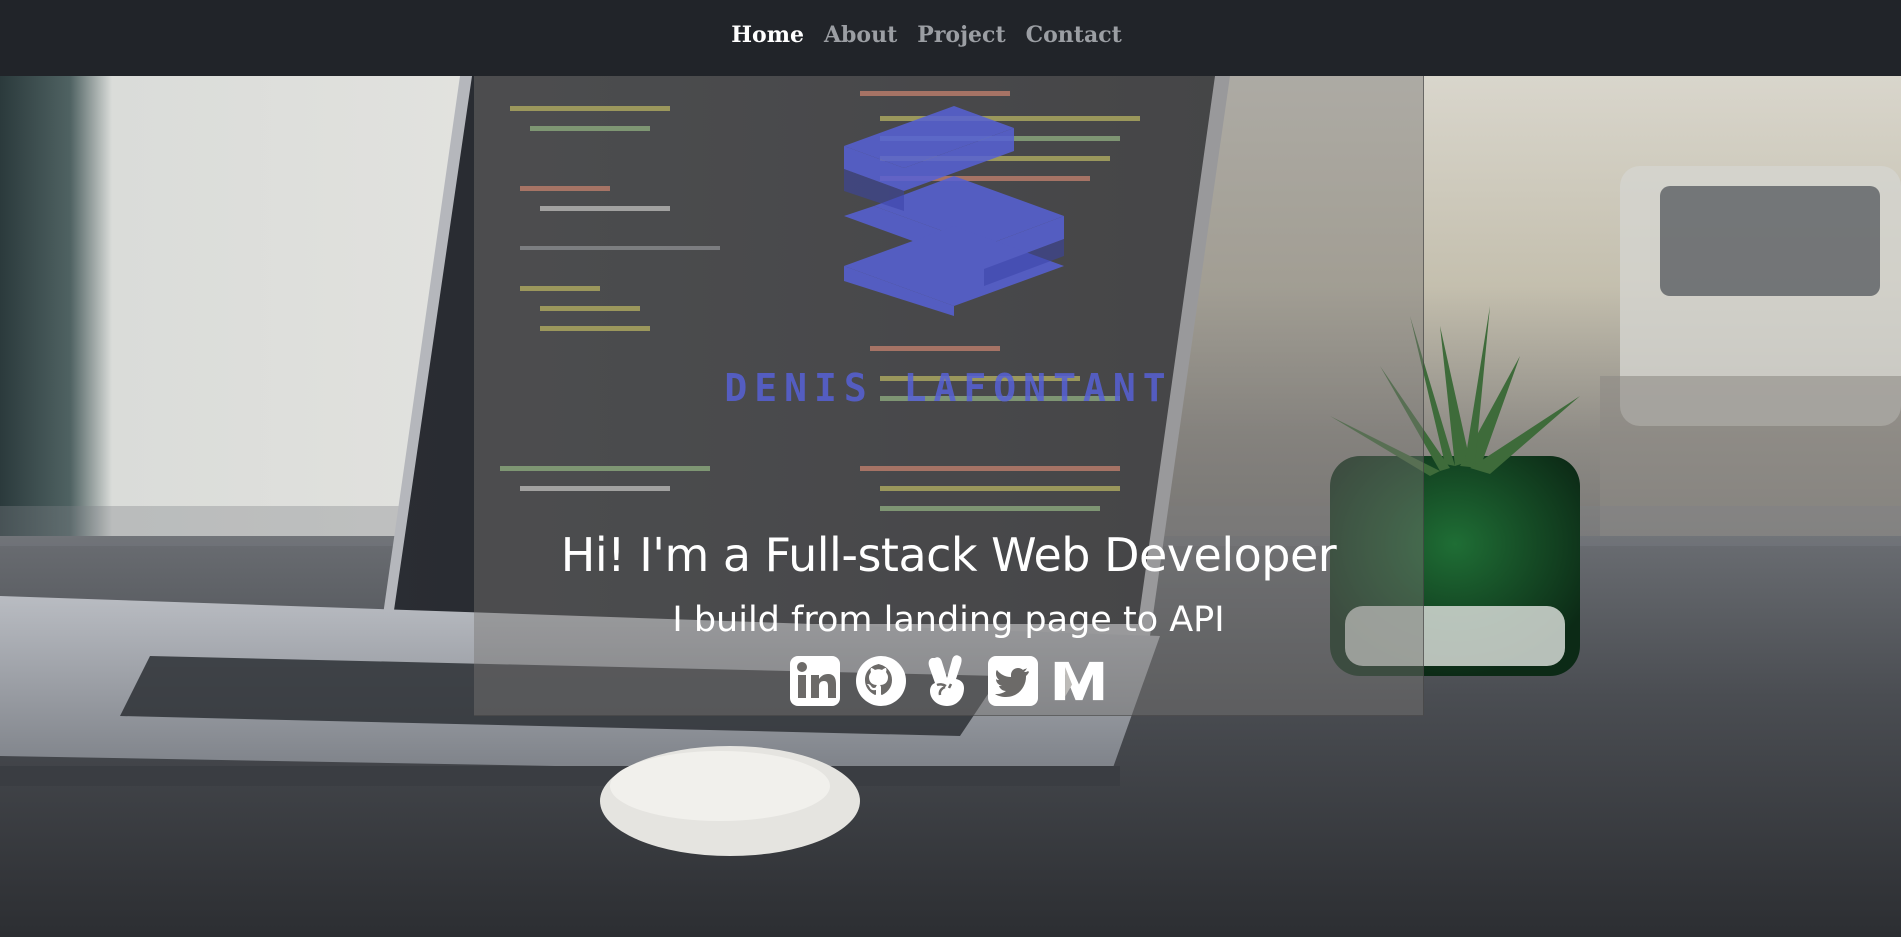 Image resolution: width=1901 pixels, height=937 pixels. What do you see at coordinates (881, 681) in the screenshot?
I see `github-icon` at bounding box center [881, 681].